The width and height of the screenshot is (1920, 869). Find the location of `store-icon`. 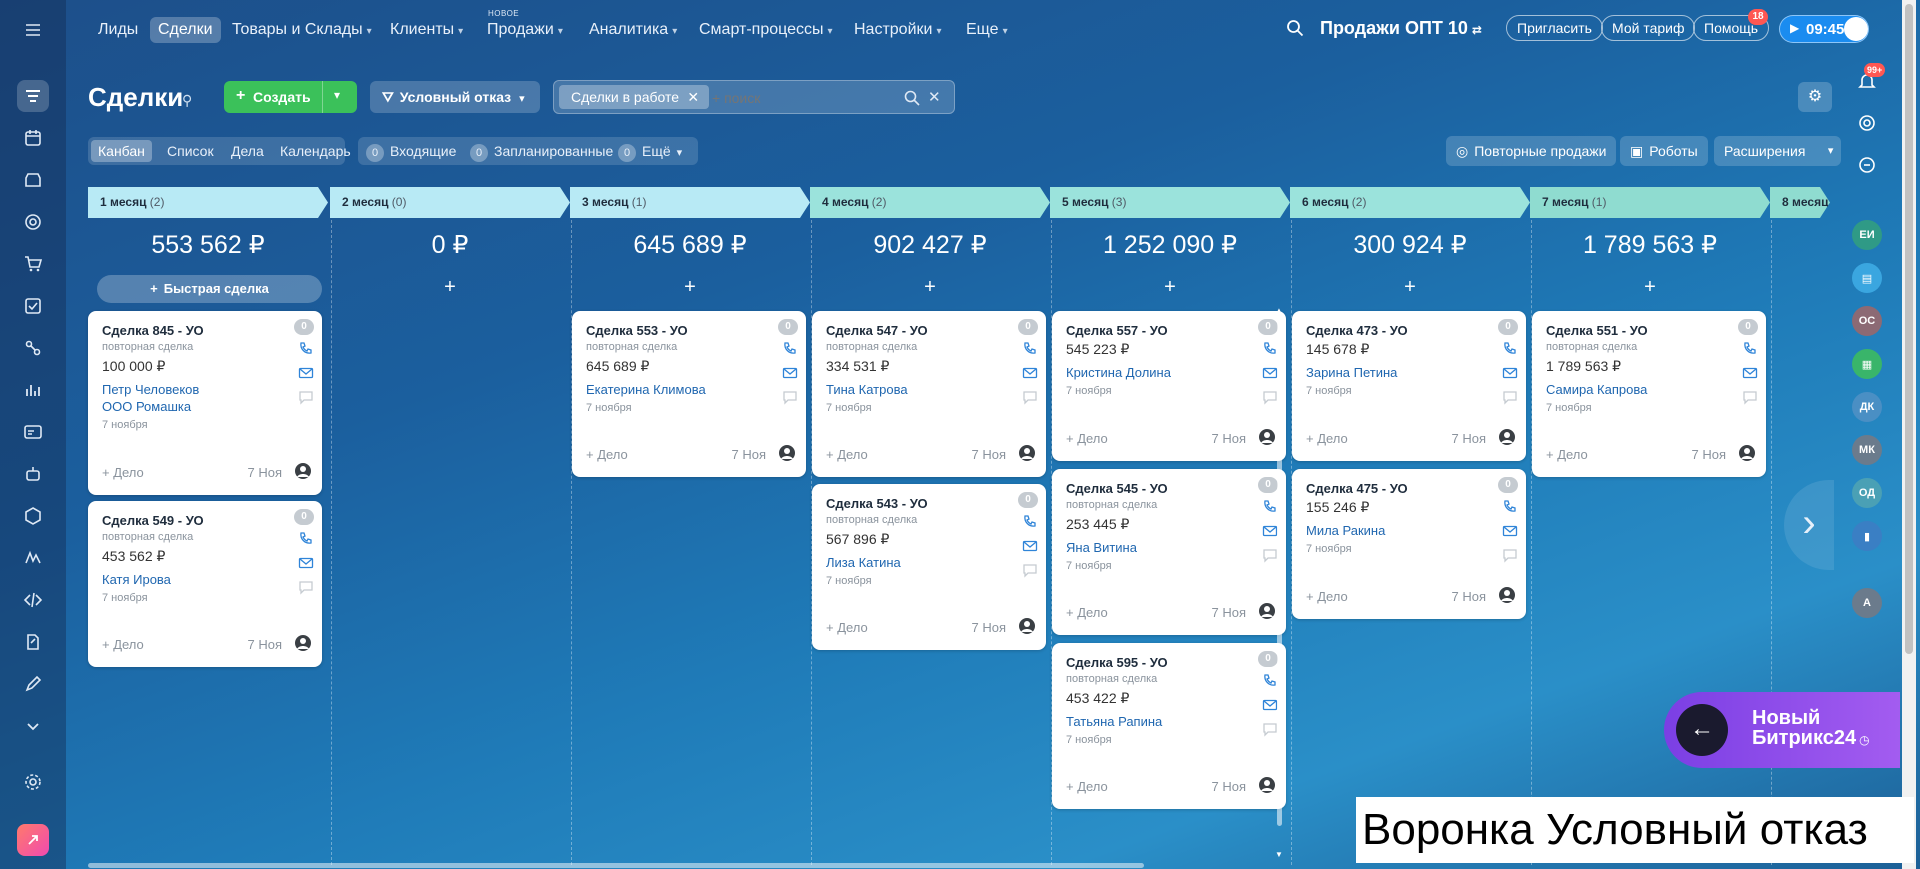

store-icon is located at coordinates (33, 180).